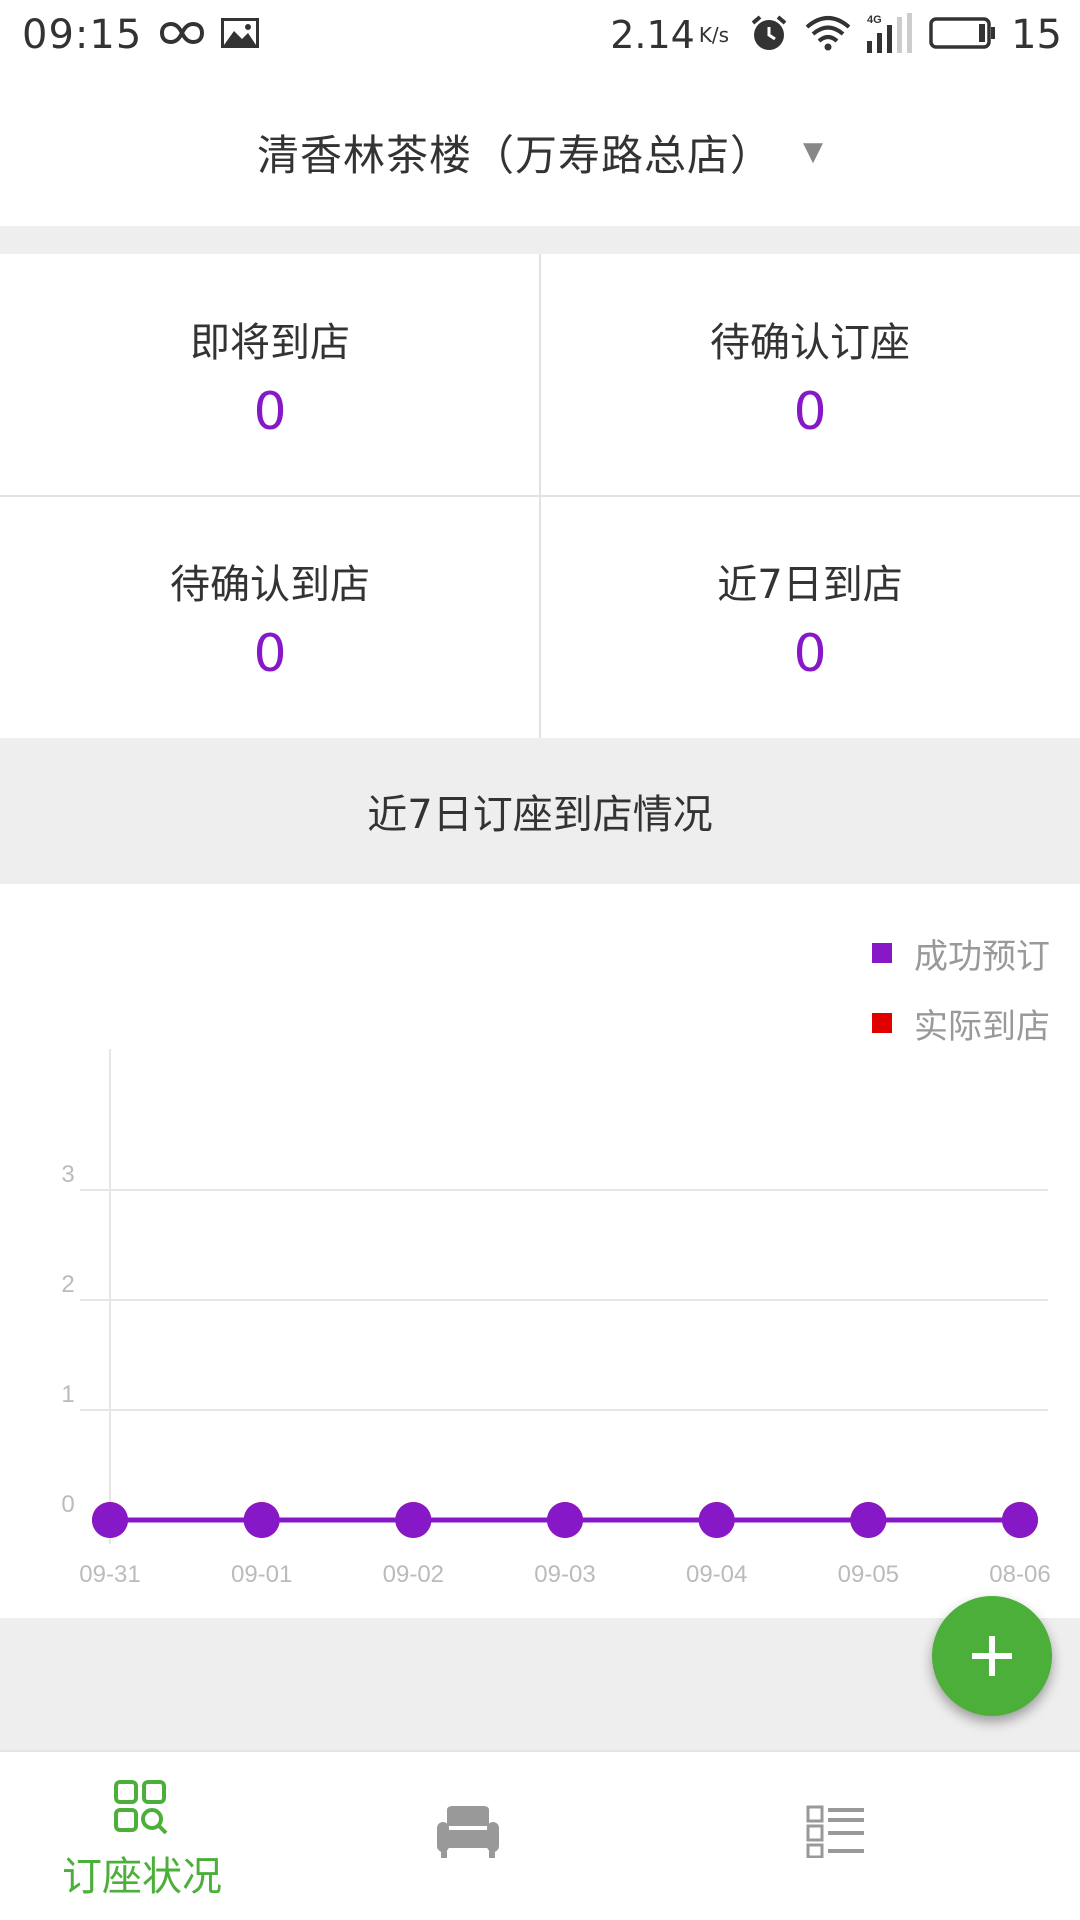 The height and width of the screenshot is (1920, 1080). What do you see at coordinates (810, 375) in the screenshot?
I see `stat-pending-reservation: 待确认订座 0` at bounding box center [810, 375].